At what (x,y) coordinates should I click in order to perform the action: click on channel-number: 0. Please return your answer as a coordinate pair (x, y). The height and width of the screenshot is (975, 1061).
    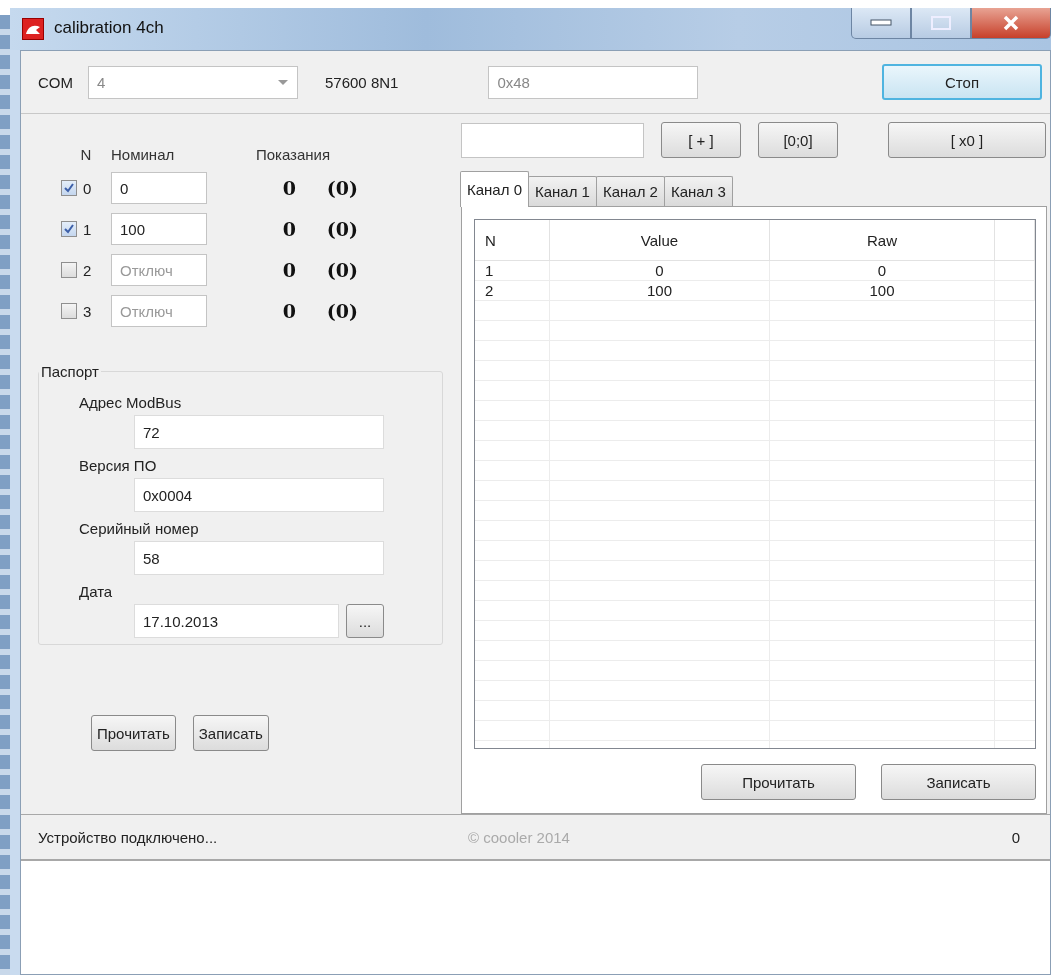
    Looking at the image, I should click on (88, 188).